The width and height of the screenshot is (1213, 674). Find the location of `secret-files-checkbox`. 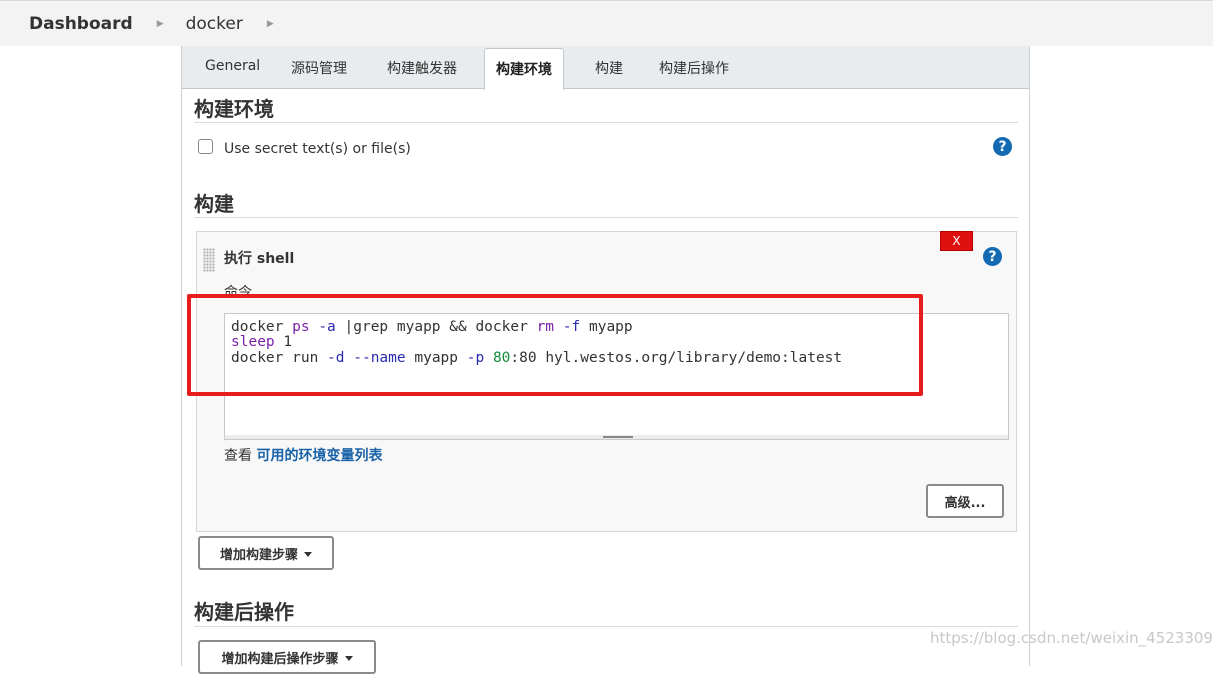

secret-files-checkbox is located at coordinates (205, 146).